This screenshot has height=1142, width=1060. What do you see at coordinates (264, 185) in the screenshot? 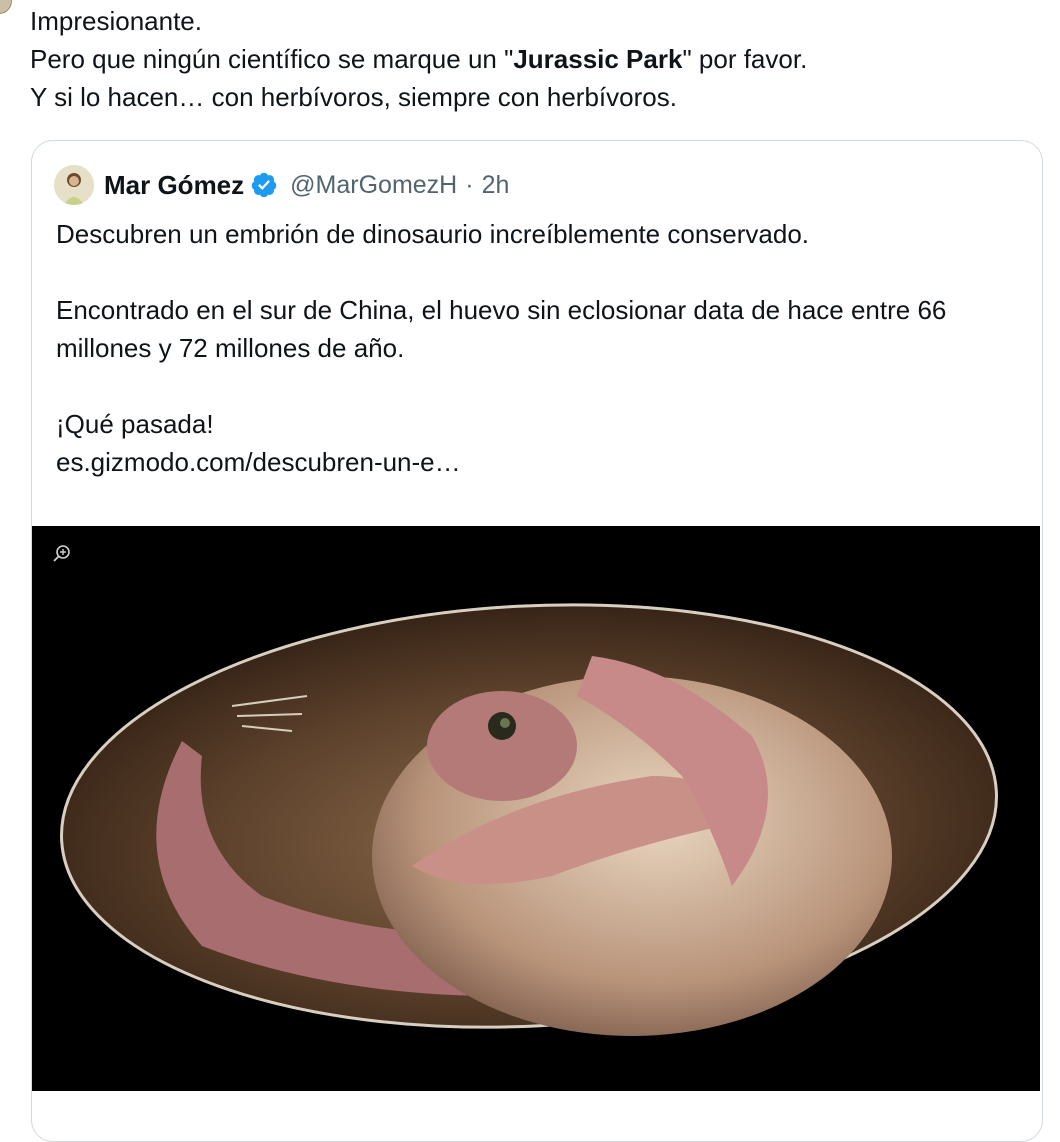
I see `verified-badge-icon` at bounding box center [264, 185].